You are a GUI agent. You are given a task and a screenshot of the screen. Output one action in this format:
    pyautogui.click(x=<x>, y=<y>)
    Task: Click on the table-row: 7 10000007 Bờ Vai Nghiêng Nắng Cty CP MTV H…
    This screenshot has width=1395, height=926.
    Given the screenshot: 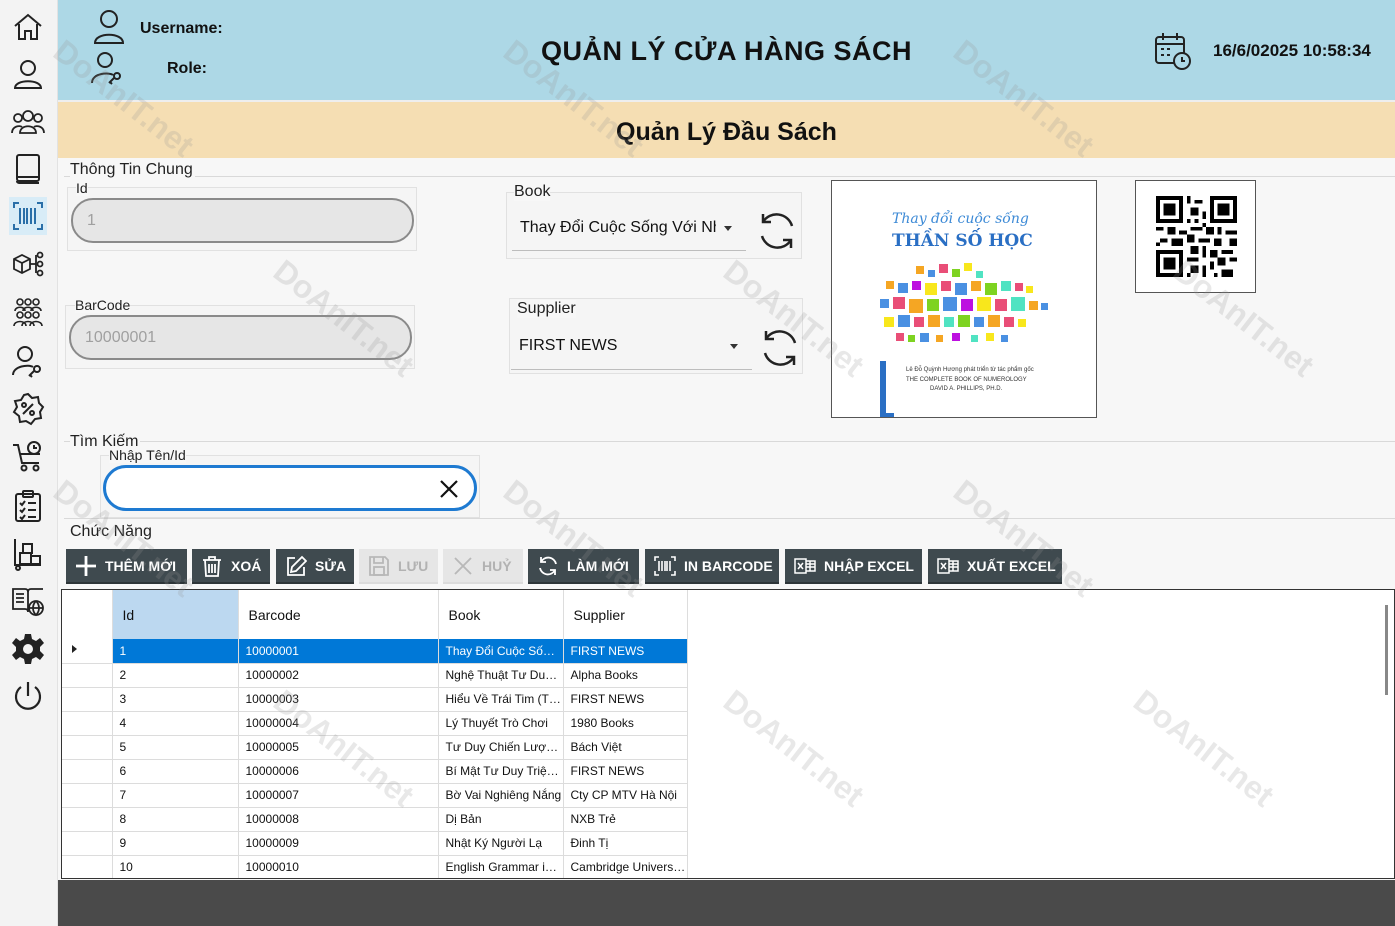 What is the action you would take?
    pyautogui.click(x=375, y=795)
    